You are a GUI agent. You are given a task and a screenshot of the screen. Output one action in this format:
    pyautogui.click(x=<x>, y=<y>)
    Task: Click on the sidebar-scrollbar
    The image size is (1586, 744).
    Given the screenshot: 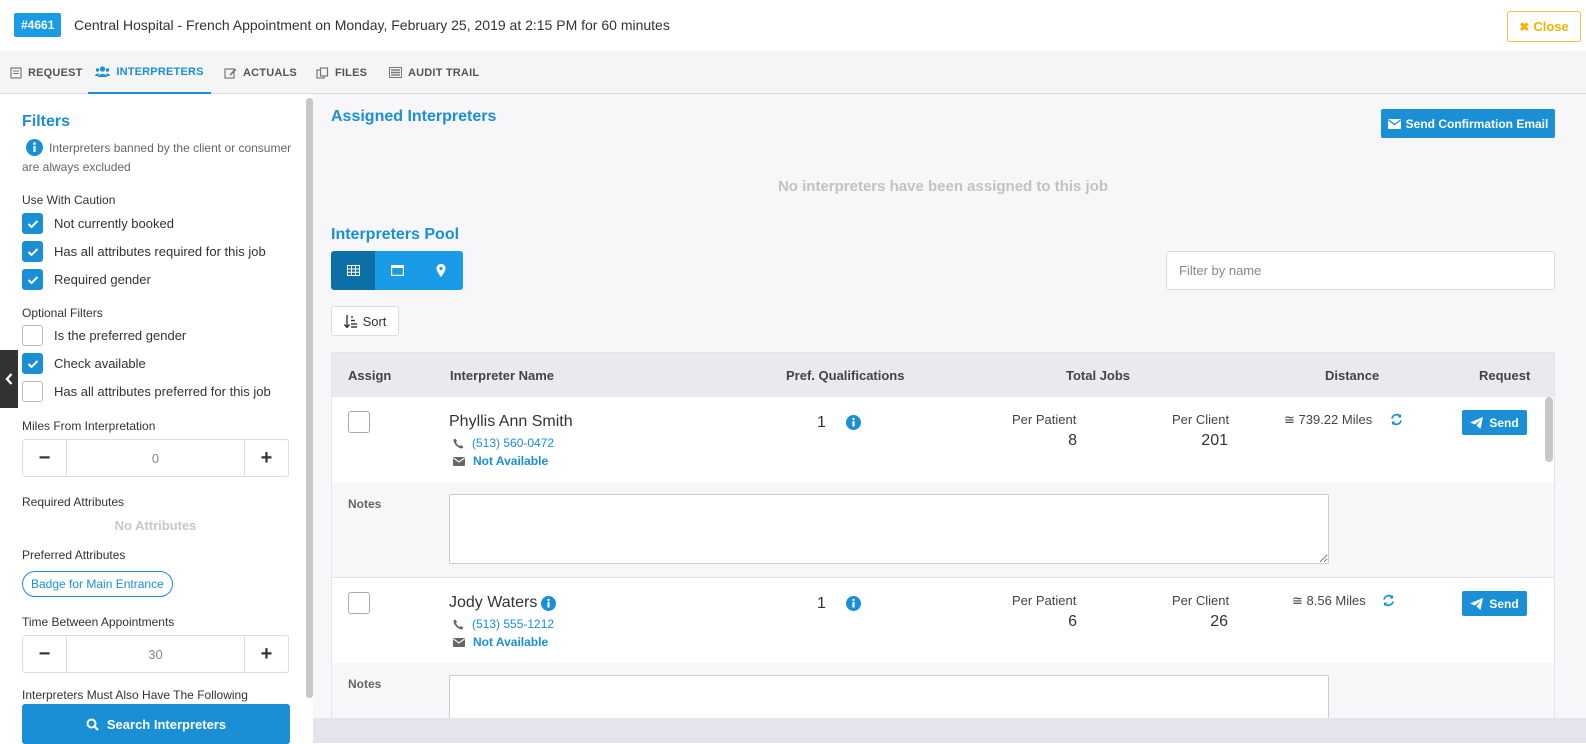 What is the action you would take?
    pyautogui.click(x=309, y=398)
    